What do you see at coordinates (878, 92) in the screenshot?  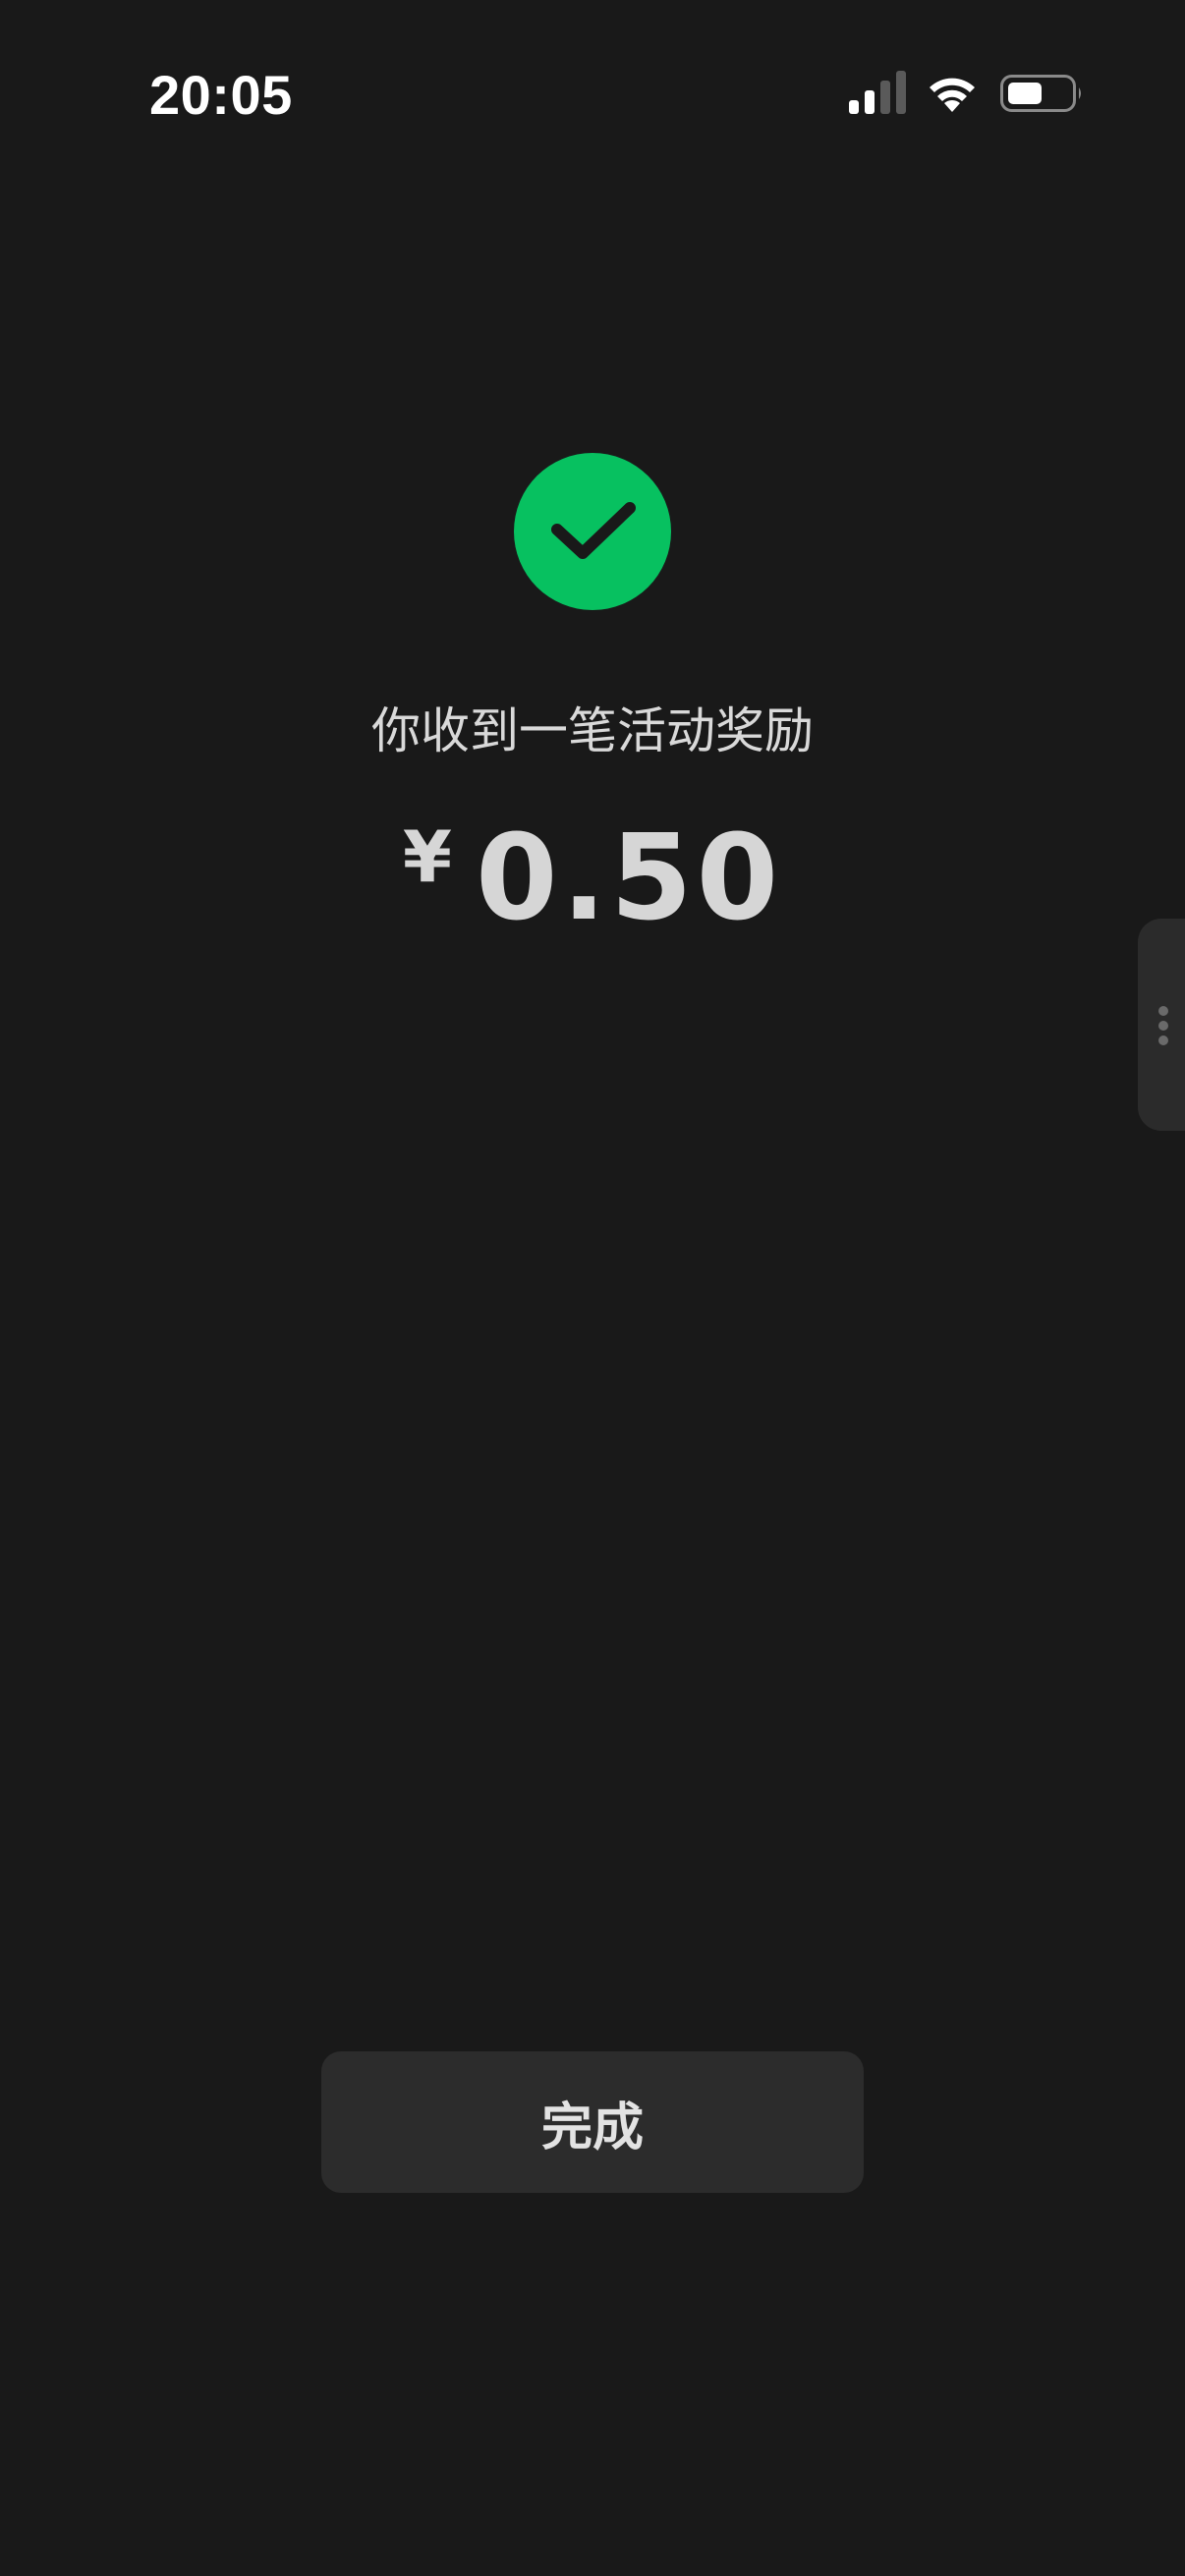 I see `cellular-signal-icon` at bounding box center [878, 92].